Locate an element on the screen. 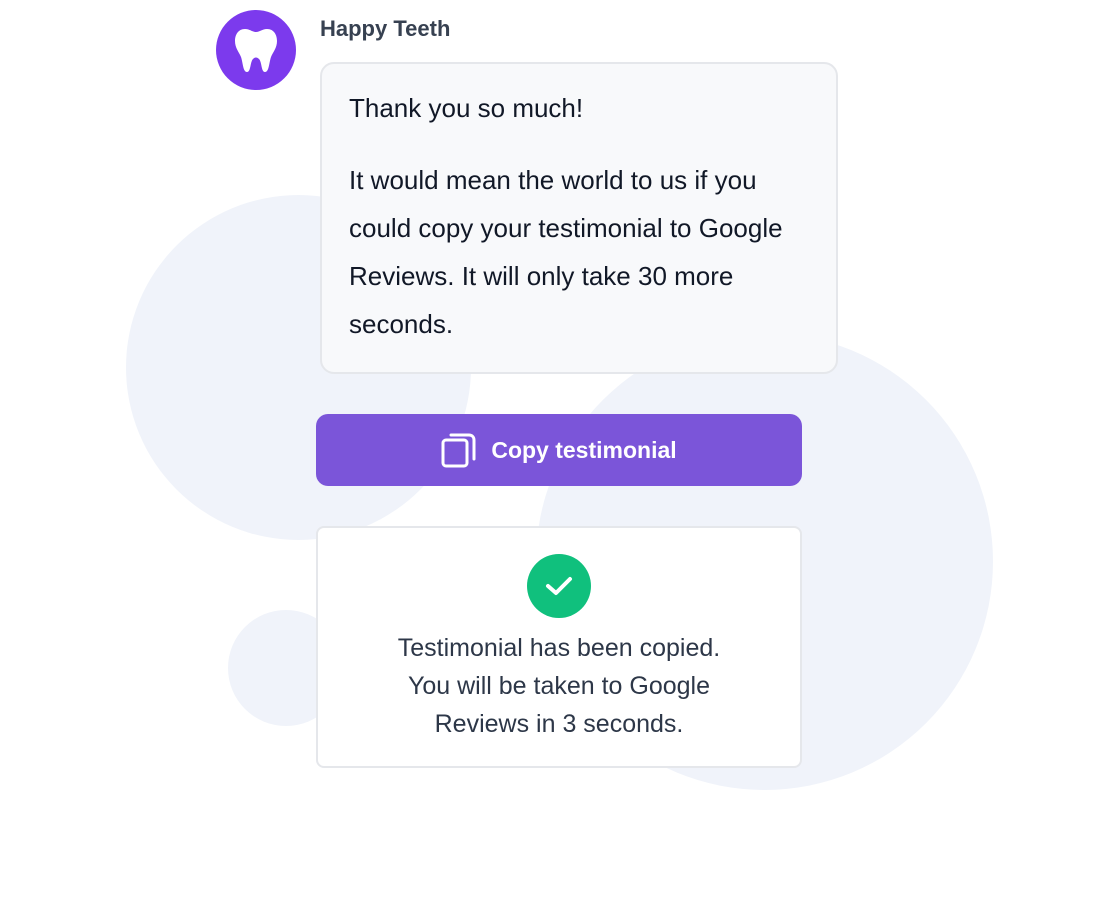 The width and height of the screenshot is (1120, 900). sender-name: Happy Teeth is located at coordinates (385, 28).